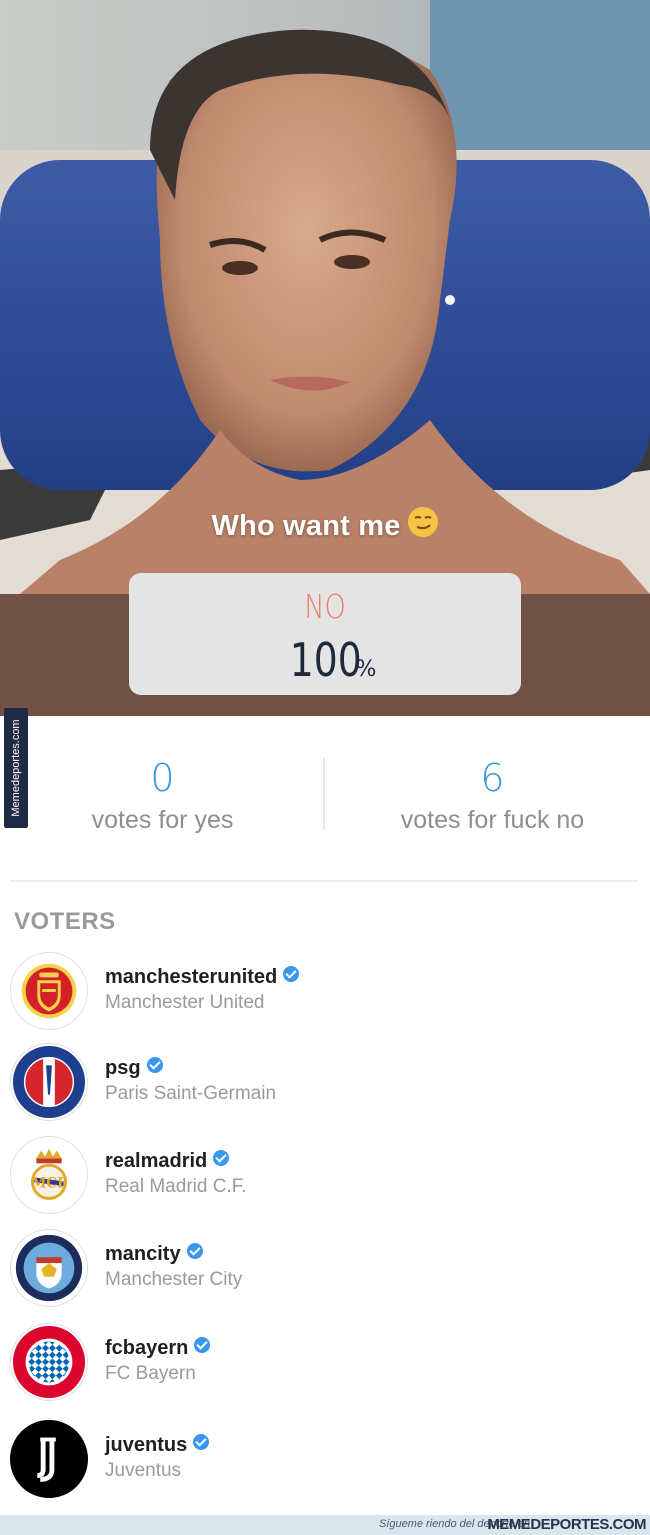 The width and height of the screenshot is (650, 1535). I want to click on no-votes: 6 votes for fuck no, so click(492, 795).